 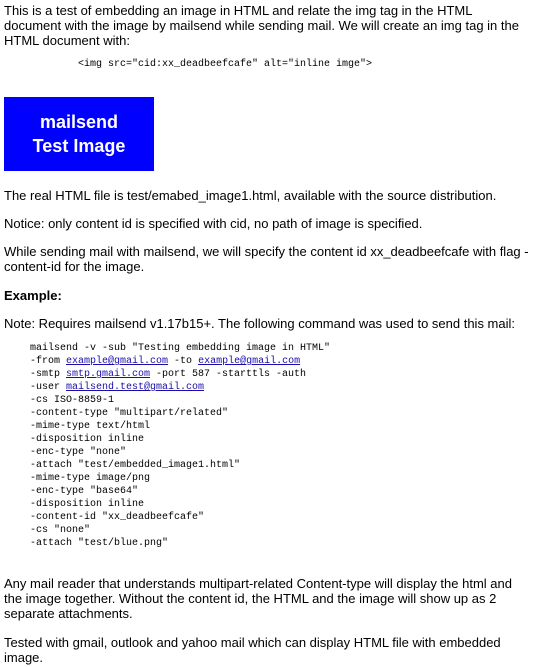 I want to click on image-text-line1: mailsend, so click(x=79, y=122).